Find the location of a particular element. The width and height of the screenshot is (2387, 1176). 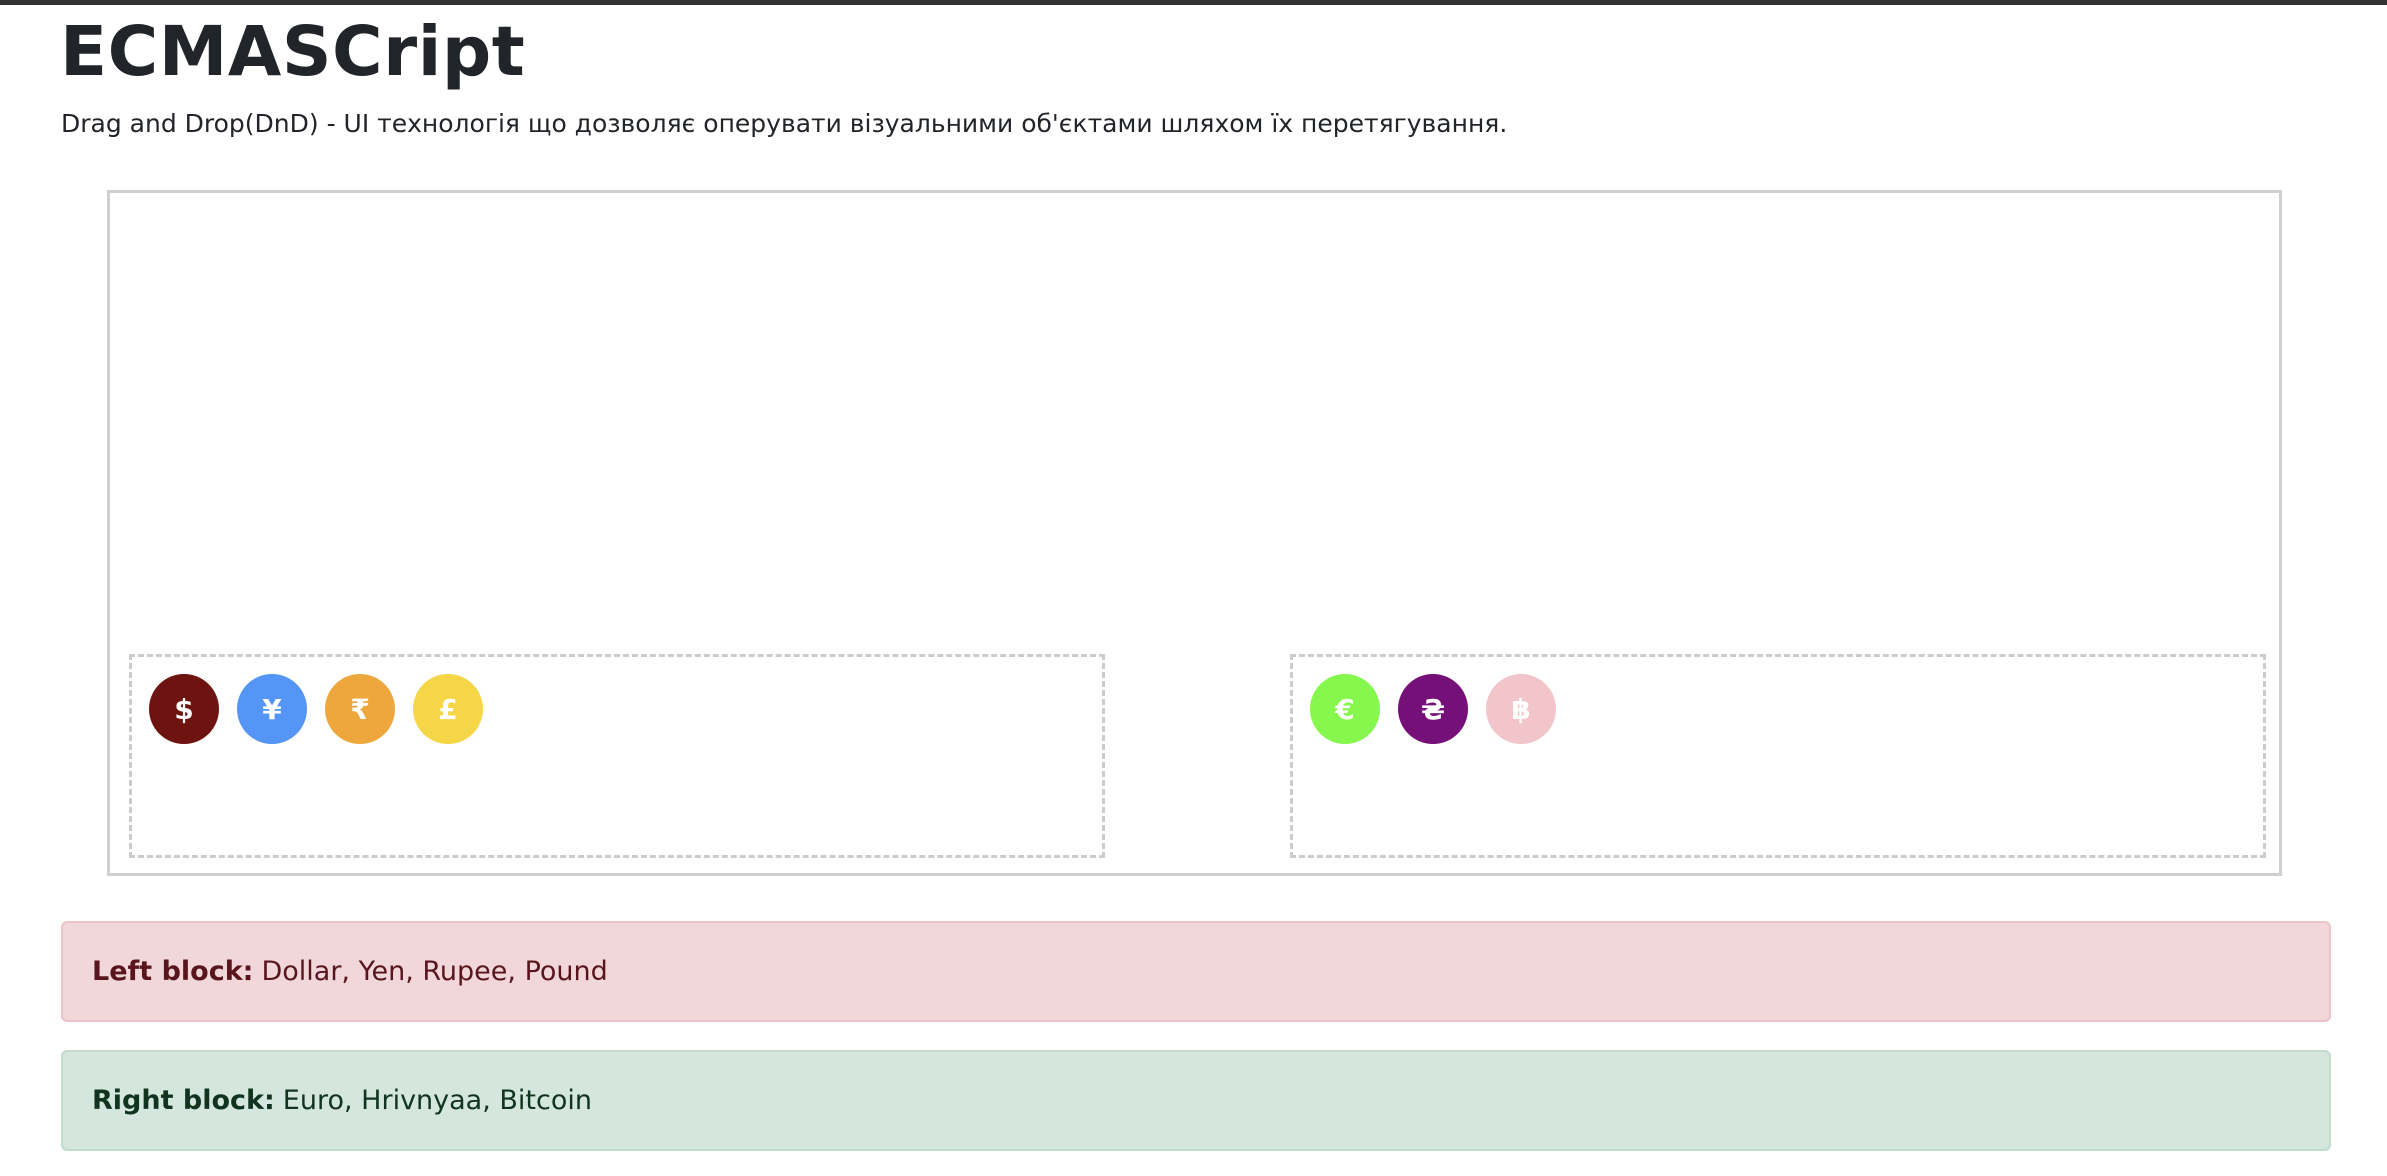

right-block-result: Right block: Euro, Hrivnyaa, Bitcoin is located at coordinates (1196, 1100).